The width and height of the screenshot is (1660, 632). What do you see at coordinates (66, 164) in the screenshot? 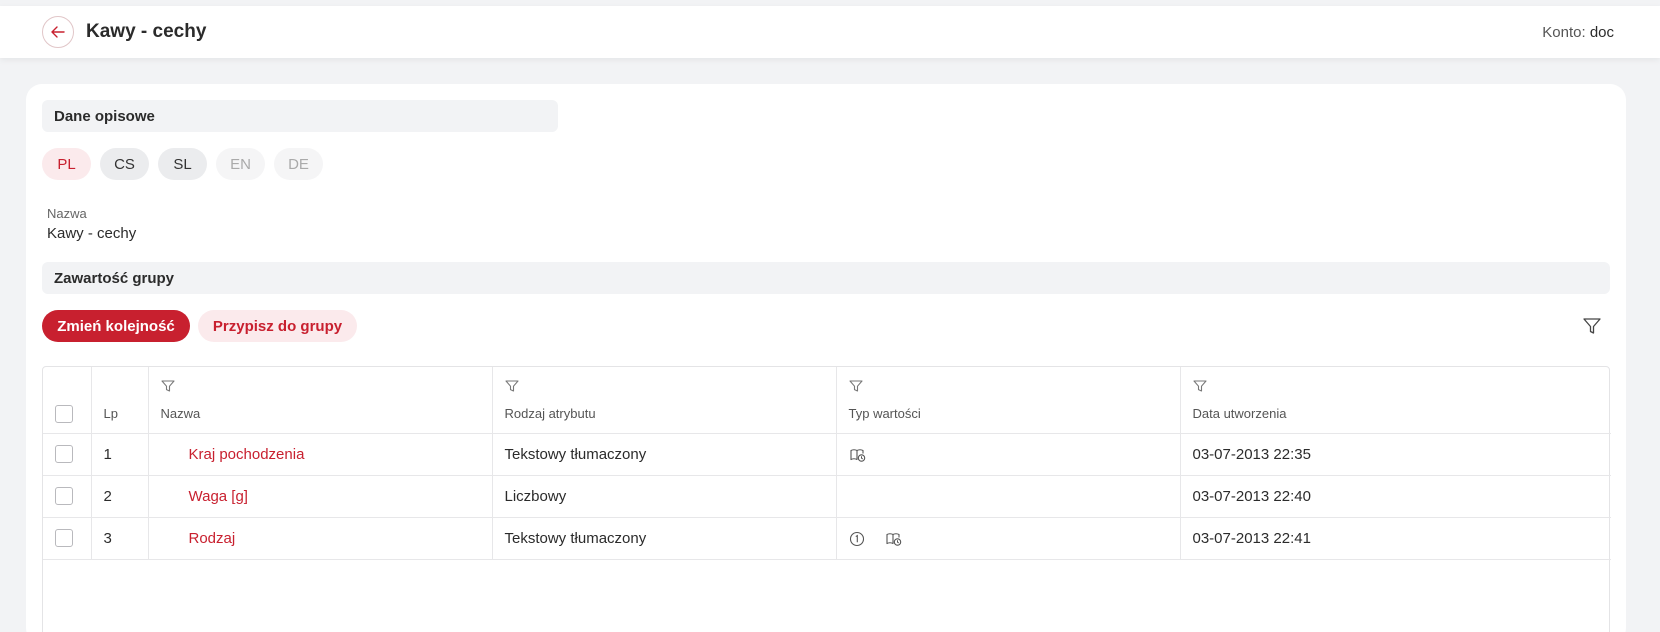
I see `lang-tab-pl: PL` at bounding box center [66, 164].